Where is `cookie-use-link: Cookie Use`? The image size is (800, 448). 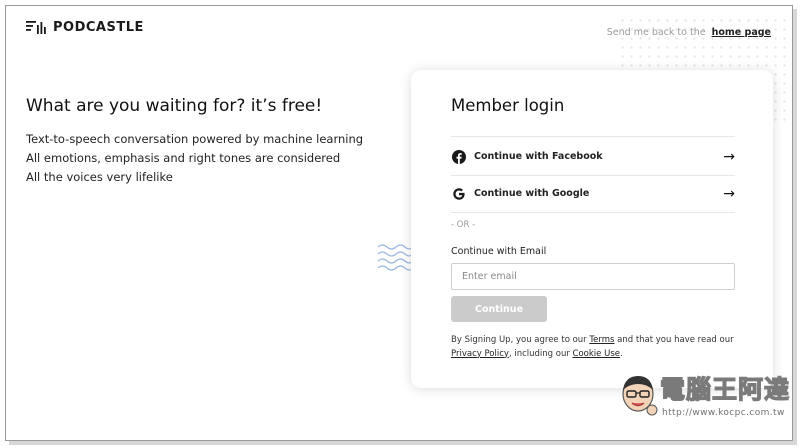
cookie-use-link: Cookie Use is located at coordinates (596, 354).